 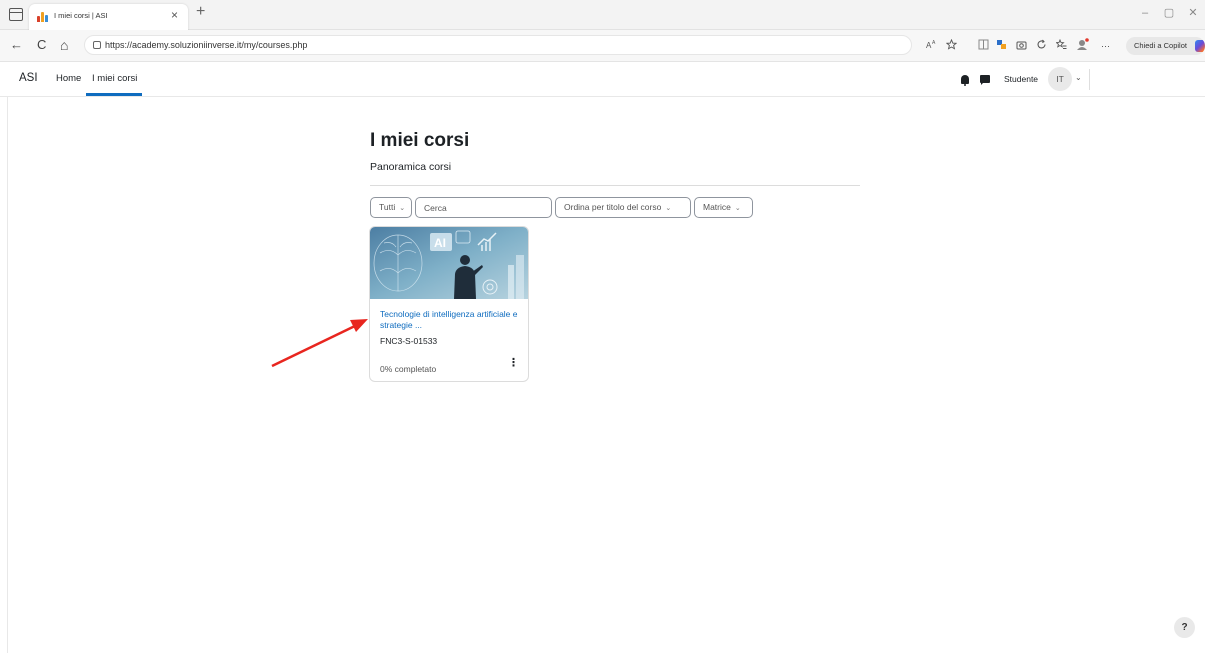 I want to click on extension-icon, so click(x=1001, y=44).